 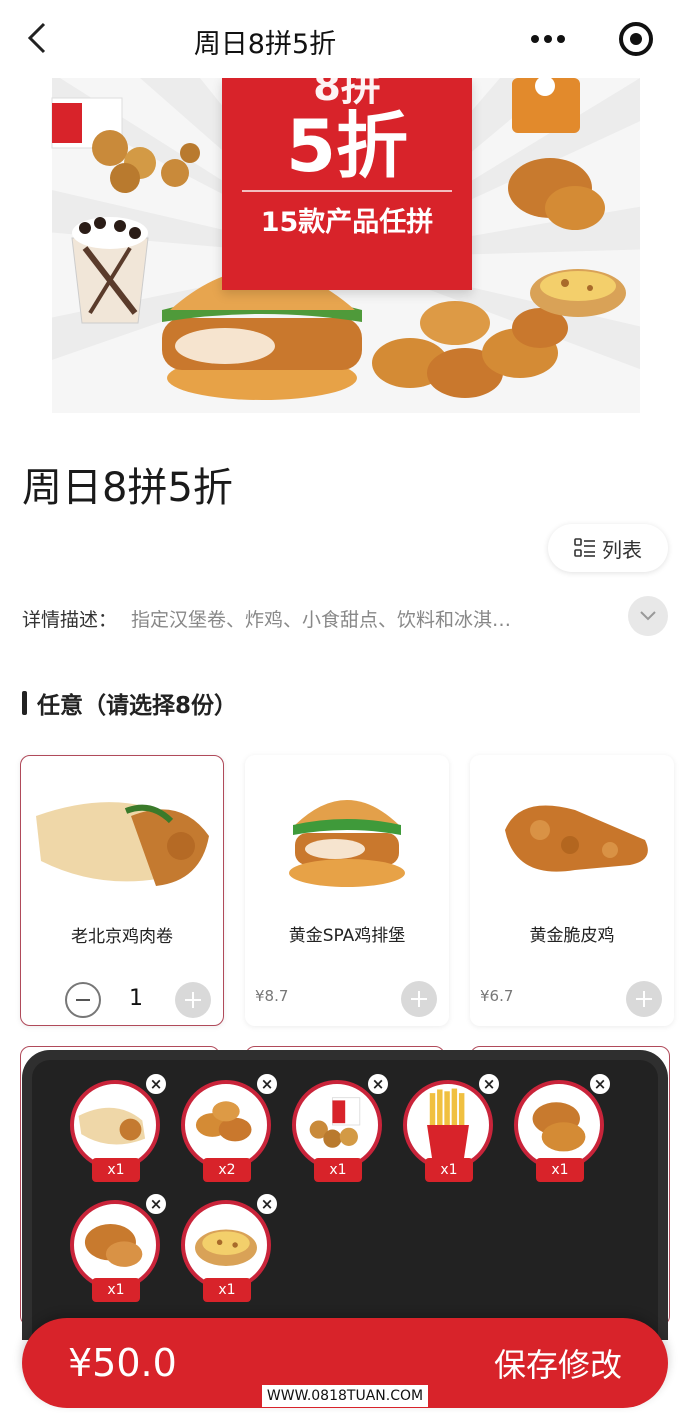 What do you see at coordinates (110, 270) in the screenshot?
I see `sundae-image` at bounding box center [110, 270].